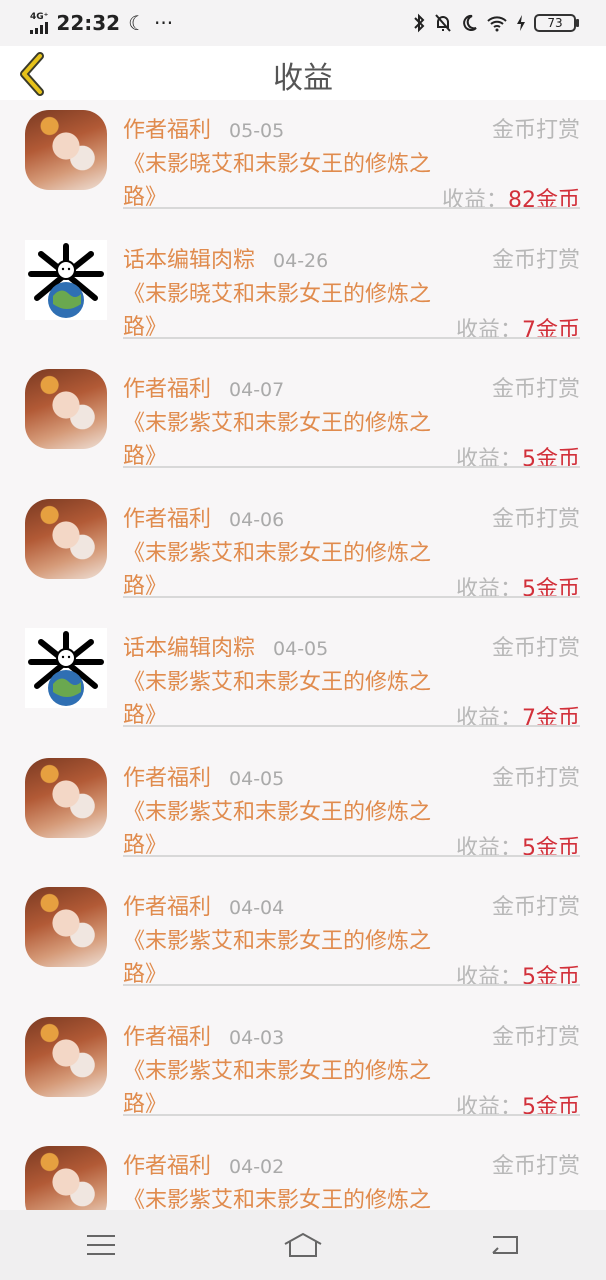 This screenshot has height=1280, width=606. I want to click on home-icon, so click(303, 1244).